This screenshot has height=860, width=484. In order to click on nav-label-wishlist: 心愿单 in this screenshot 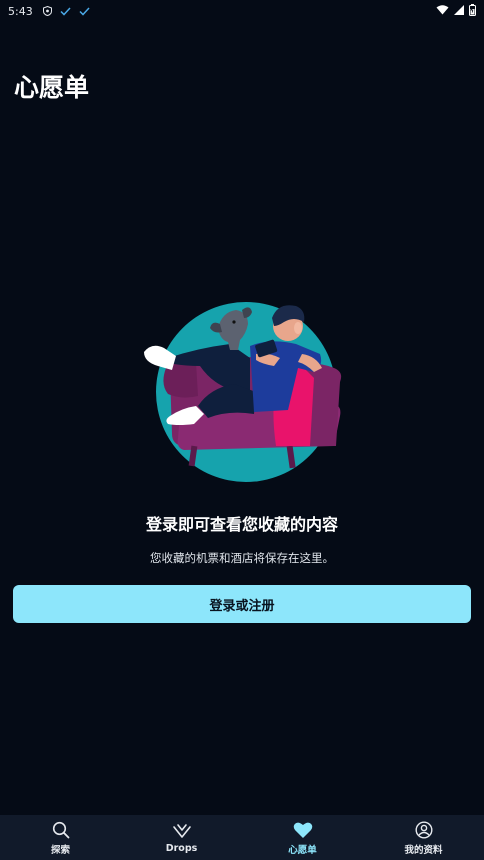, I will do `click(302, 850)`.